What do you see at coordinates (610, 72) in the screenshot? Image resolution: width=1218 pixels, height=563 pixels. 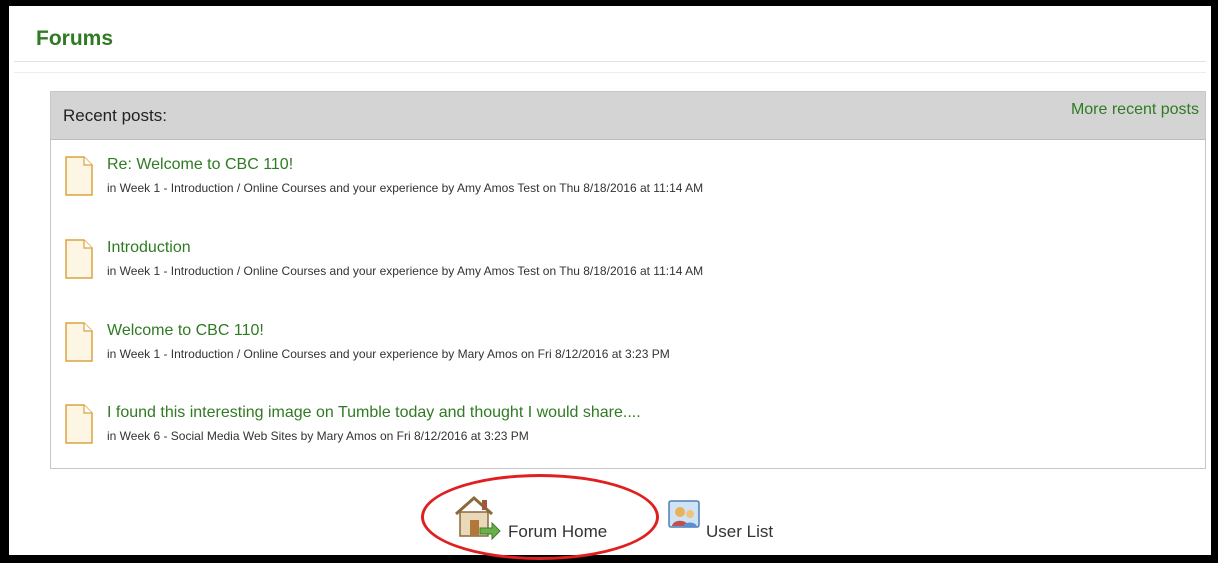 I see `title-divider-secondary` at bounding box center [610, 72].